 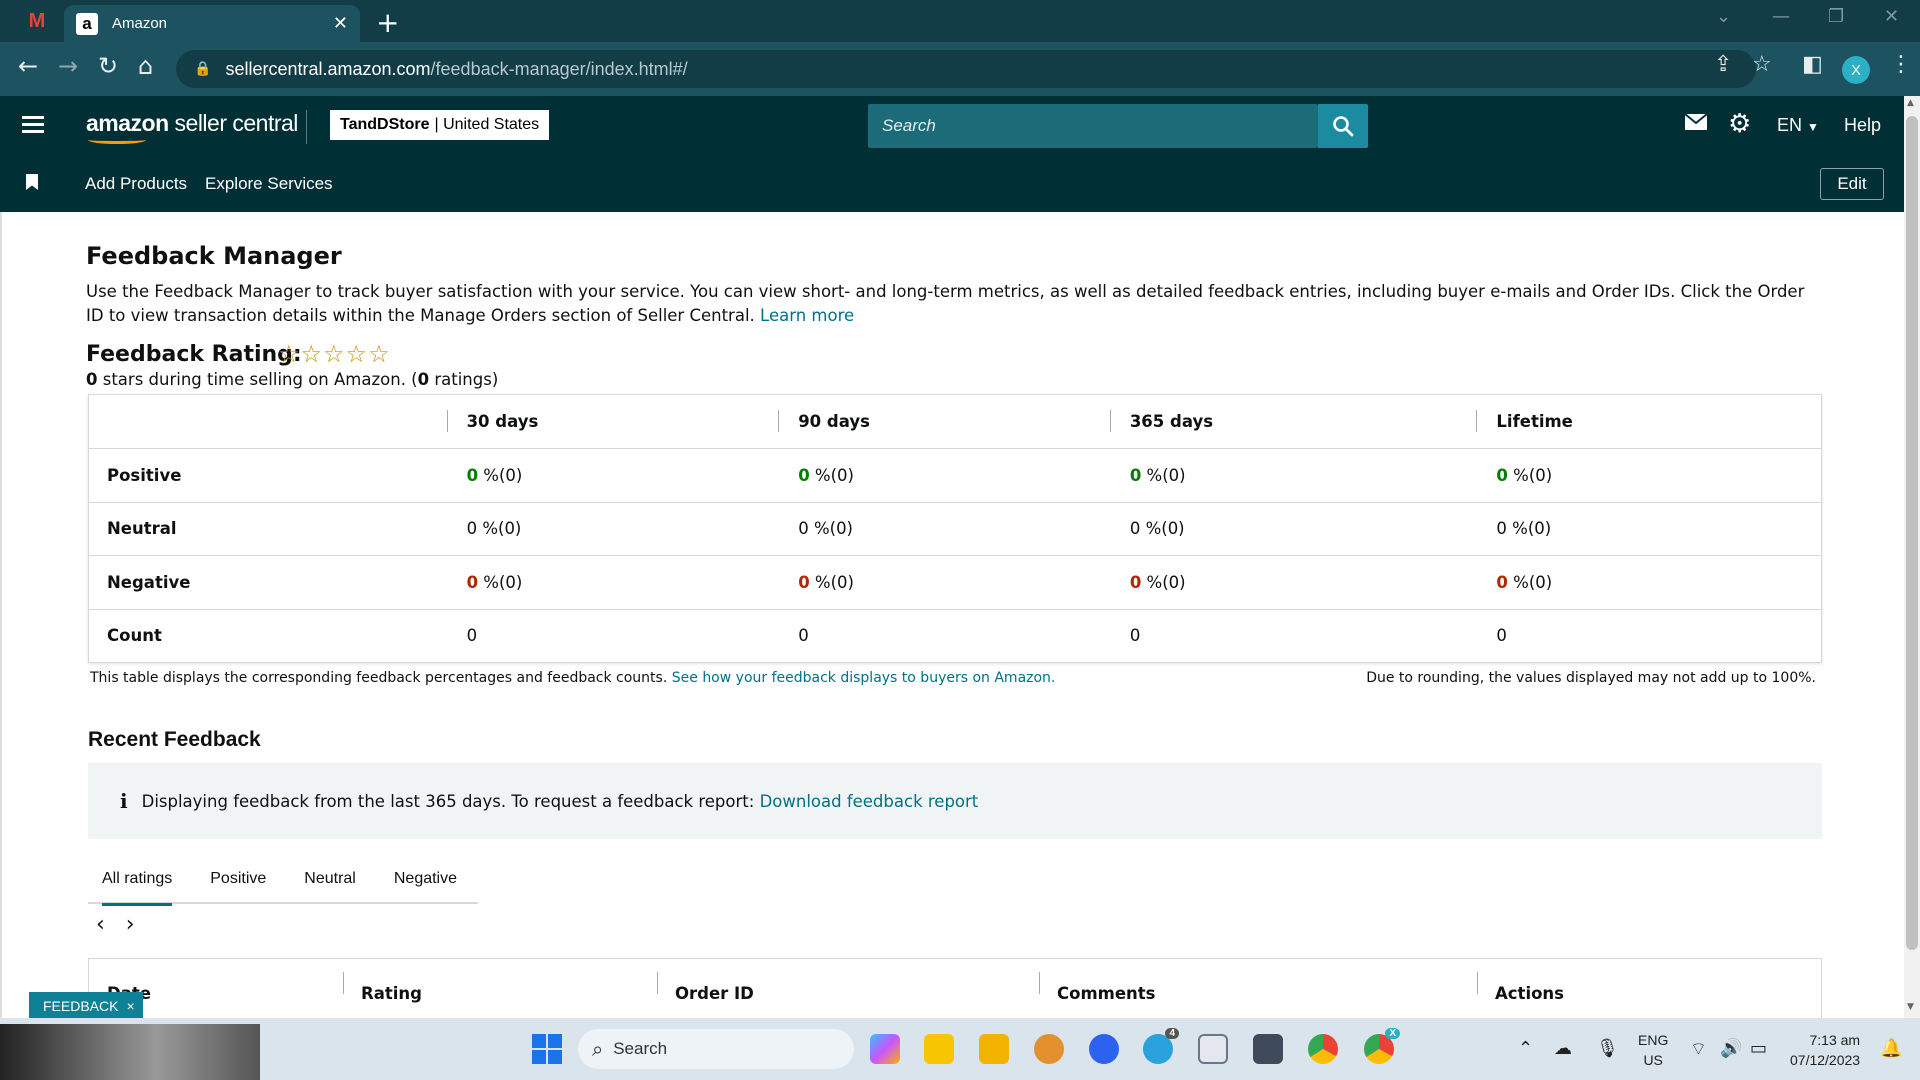 What do you see at coordinates (32, 182) in the screenshot?
I see `bookmark-icon` at bounding box center [32, 182].